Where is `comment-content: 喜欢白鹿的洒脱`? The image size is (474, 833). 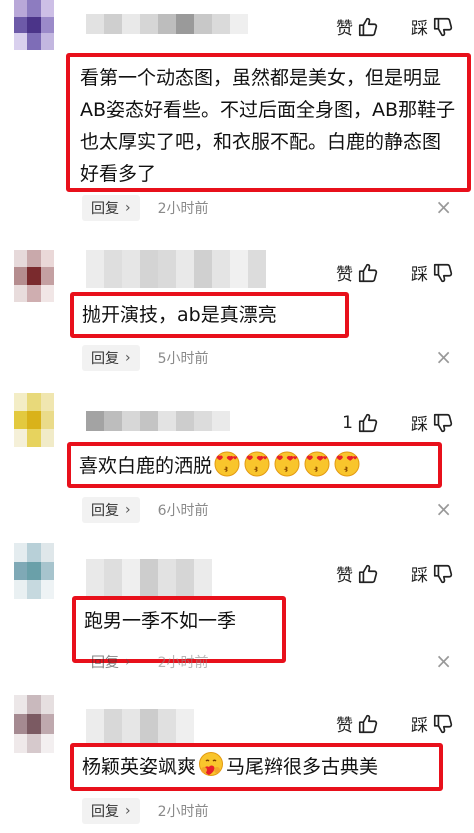
comment-content: 喜欢白鹿的洒脱 is located at coordinates (254, 465).